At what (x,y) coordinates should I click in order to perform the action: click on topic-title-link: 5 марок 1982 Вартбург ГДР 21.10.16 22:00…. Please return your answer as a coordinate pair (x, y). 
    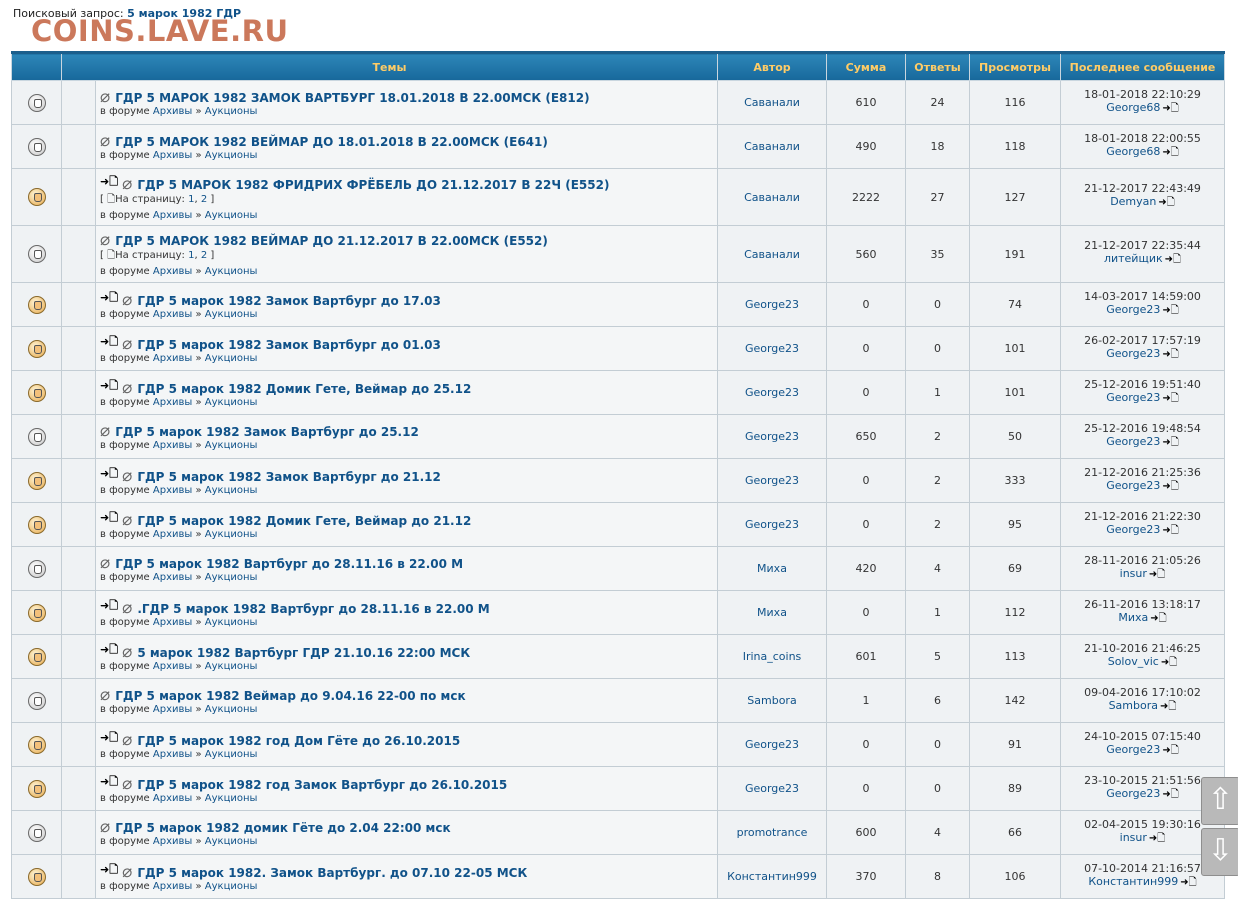
    Looking at the image, I should click on (303, 653).